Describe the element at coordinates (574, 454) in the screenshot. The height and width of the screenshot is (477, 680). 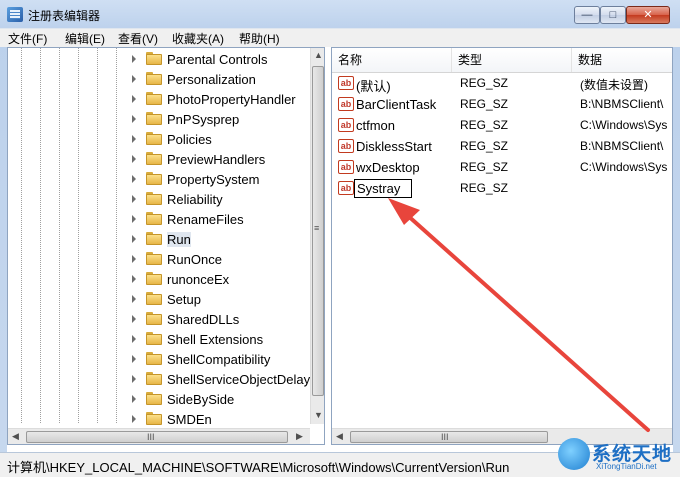
I see `watermark-logo-icon` at that location.